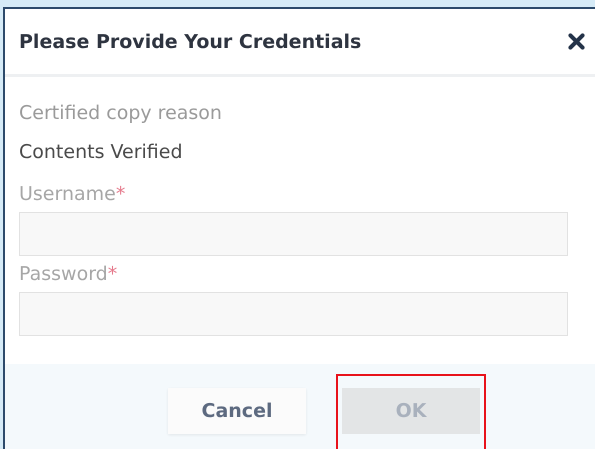 This screenshot has width=595, height=449. I want to click on close-icon, so click(576, 41).